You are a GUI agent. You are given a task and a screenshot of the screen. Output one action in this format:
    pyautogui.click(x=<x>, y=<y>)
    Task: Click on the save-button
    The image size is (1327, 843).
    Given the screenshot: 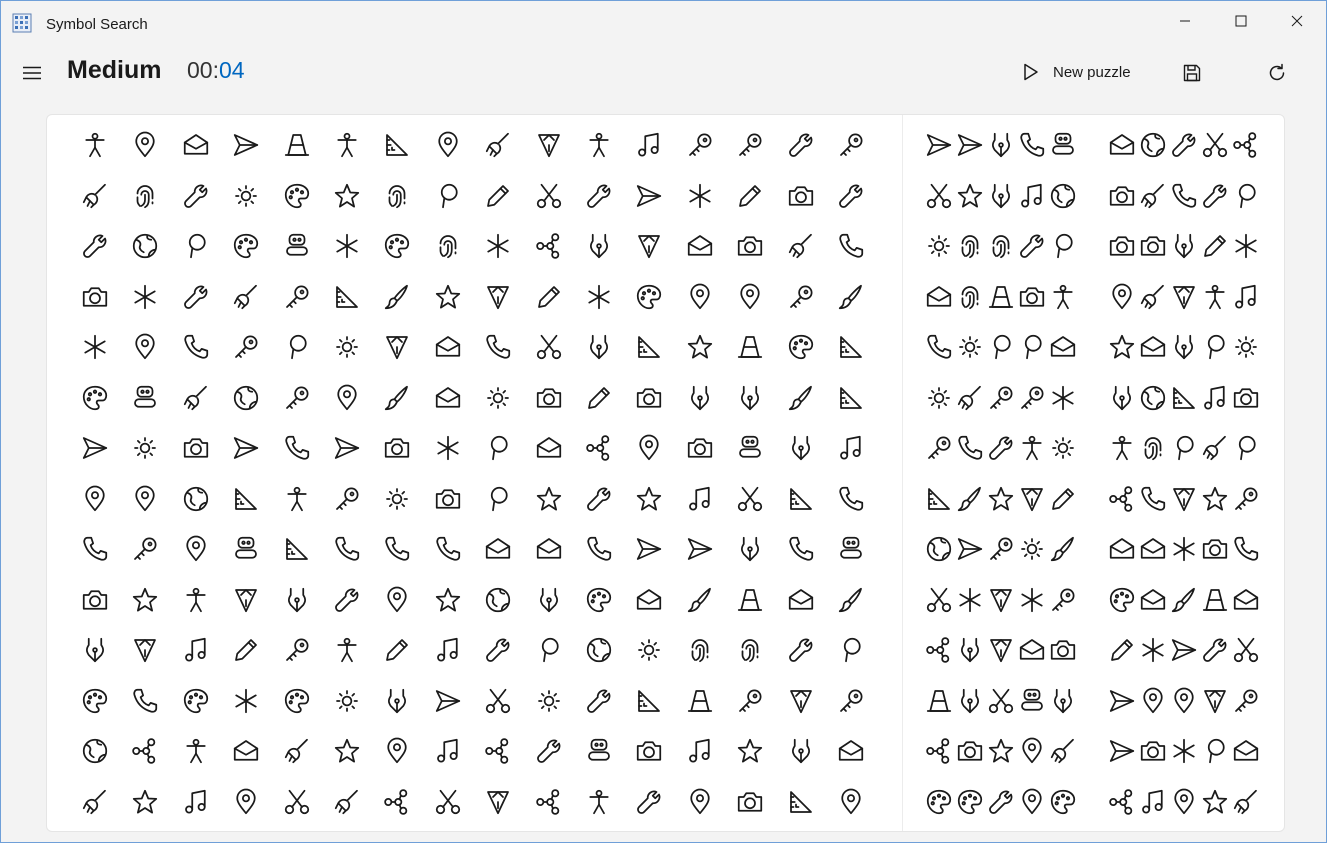 What is the action you would take?
    pyautogui.click(x=1192, y=73)
    